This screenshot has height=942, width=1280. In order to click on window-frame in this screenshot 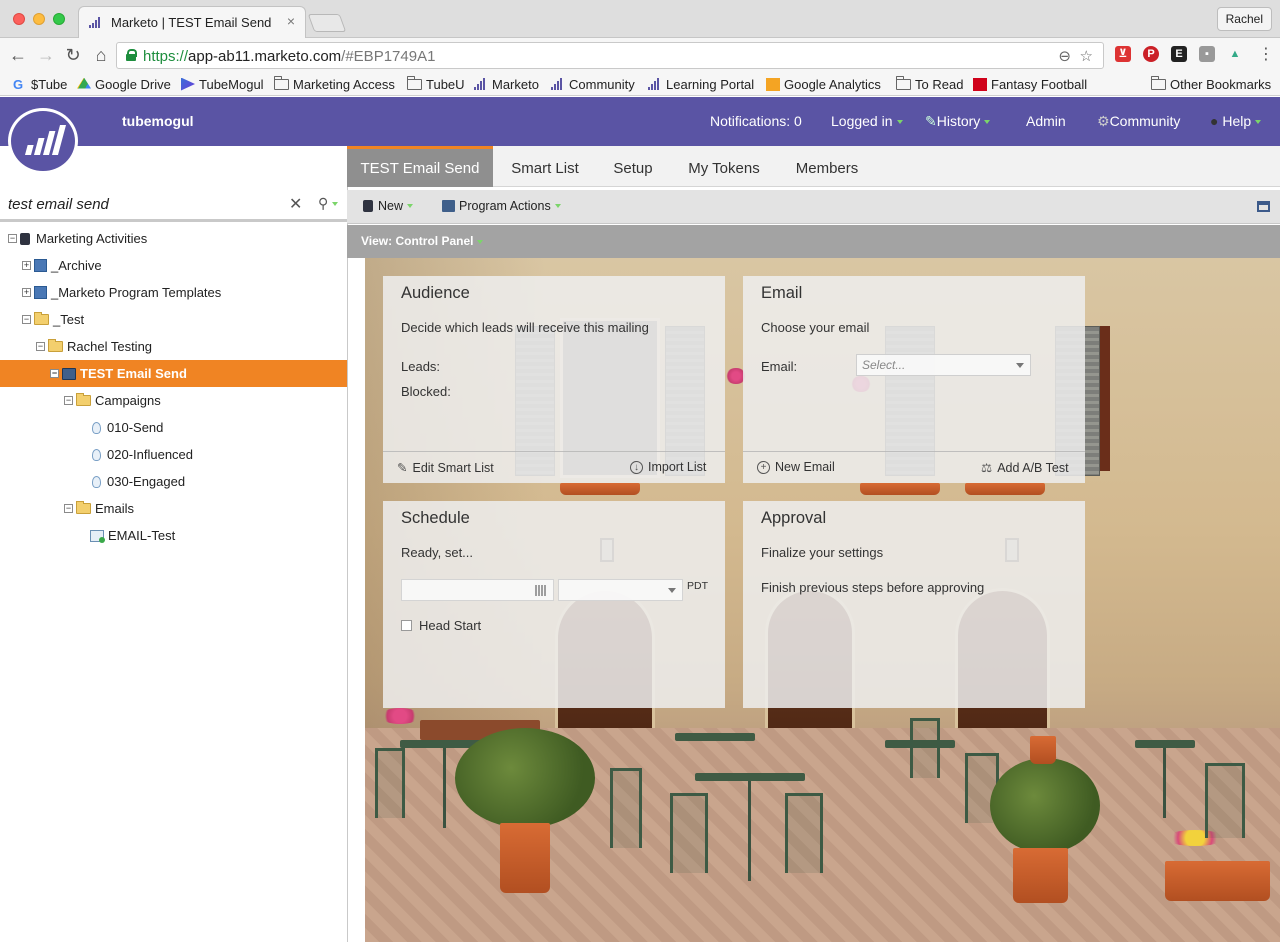, I will do `click(1105, 398)`.